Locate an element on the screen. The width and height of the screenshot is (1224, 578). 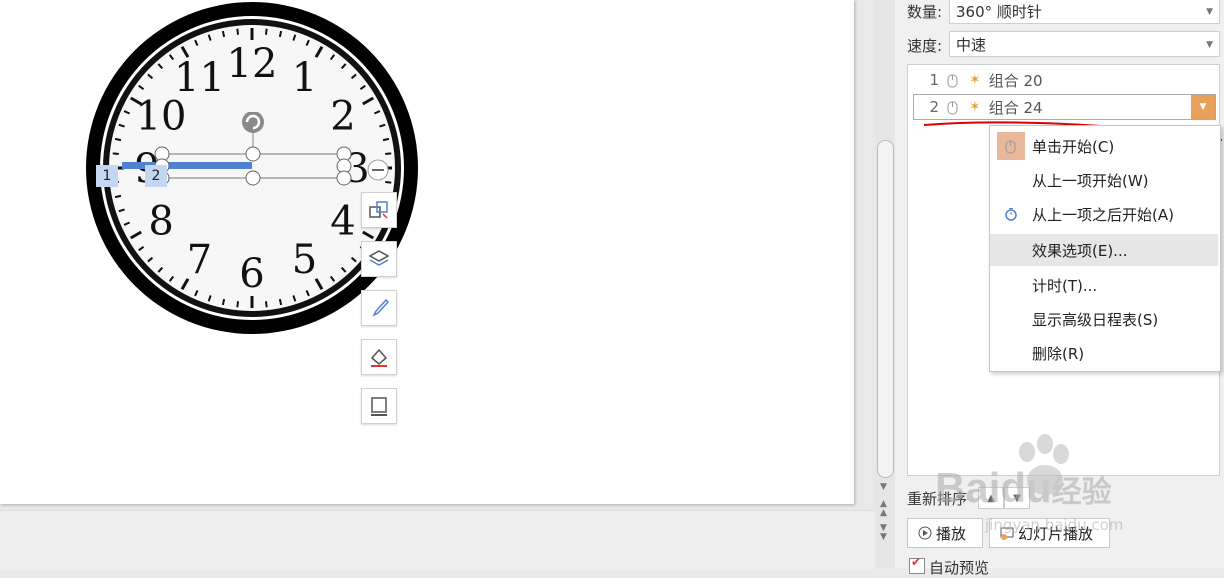
arrow-up-icon: ▲ is located at coordinates (991, 498).